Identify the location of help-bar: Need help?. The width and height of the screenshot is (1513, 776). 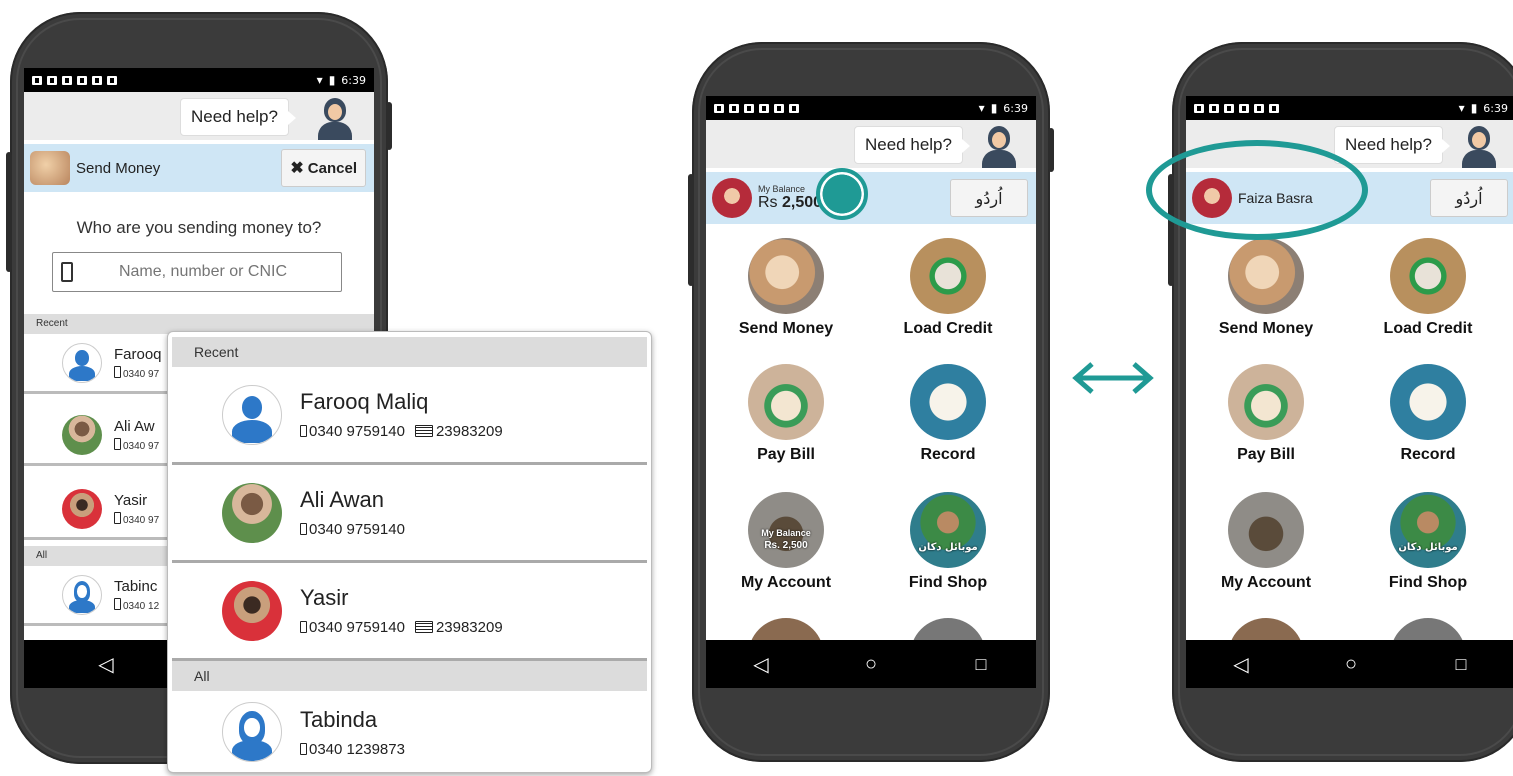
(199, 116).